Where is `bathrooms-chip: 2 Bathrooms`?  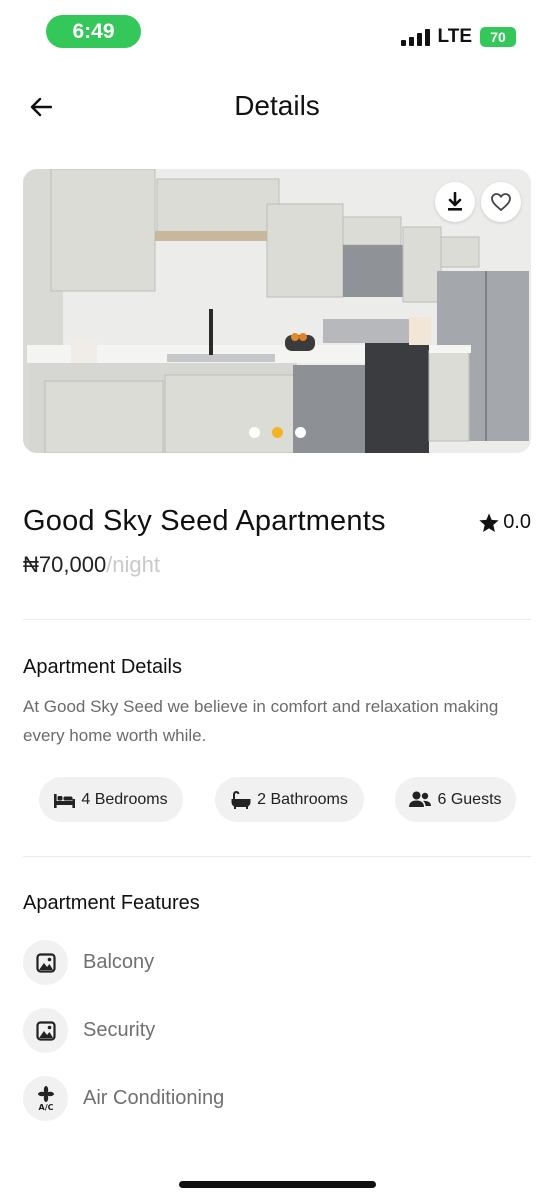
bathrooms-chip: 2 Bathrooms is located at coordinates (289, 799).